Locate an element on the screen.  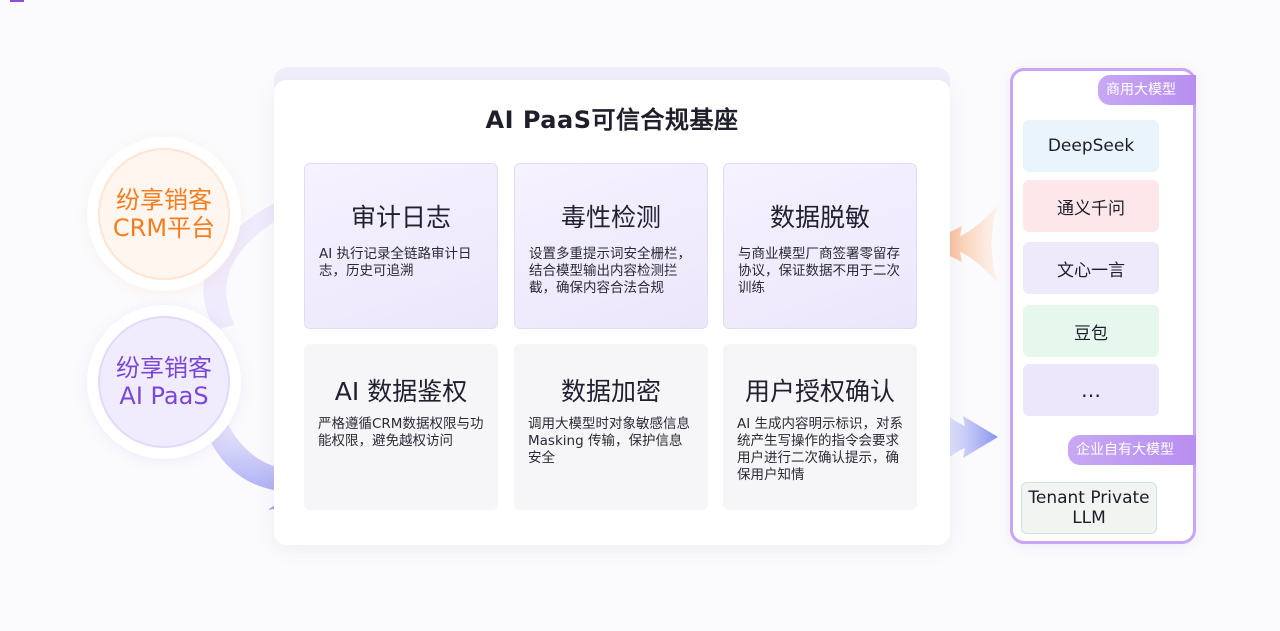
tile-title: 数据加密 is located at coordinates (610, 391).